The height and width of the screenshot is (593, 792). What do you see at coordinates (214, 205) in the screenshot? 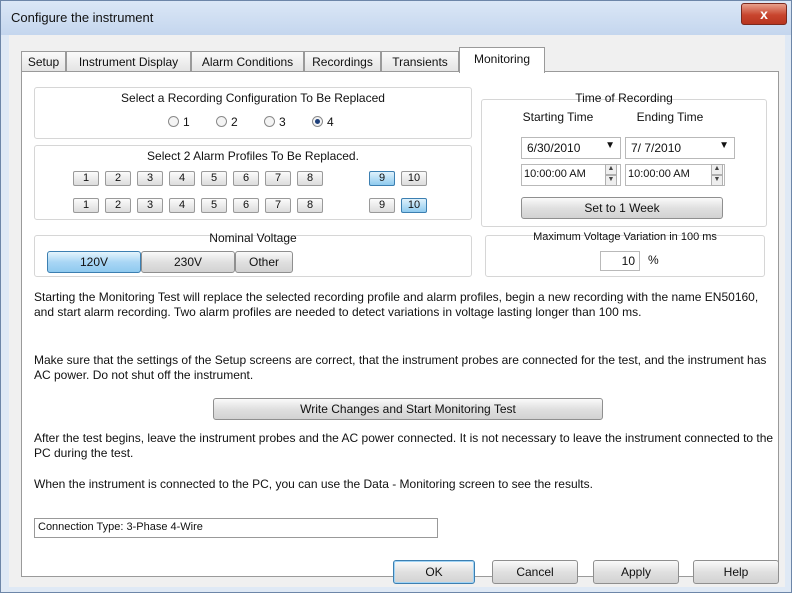
I see `alarm-profile-row2-5: 5` at bounding box center [214, 205].